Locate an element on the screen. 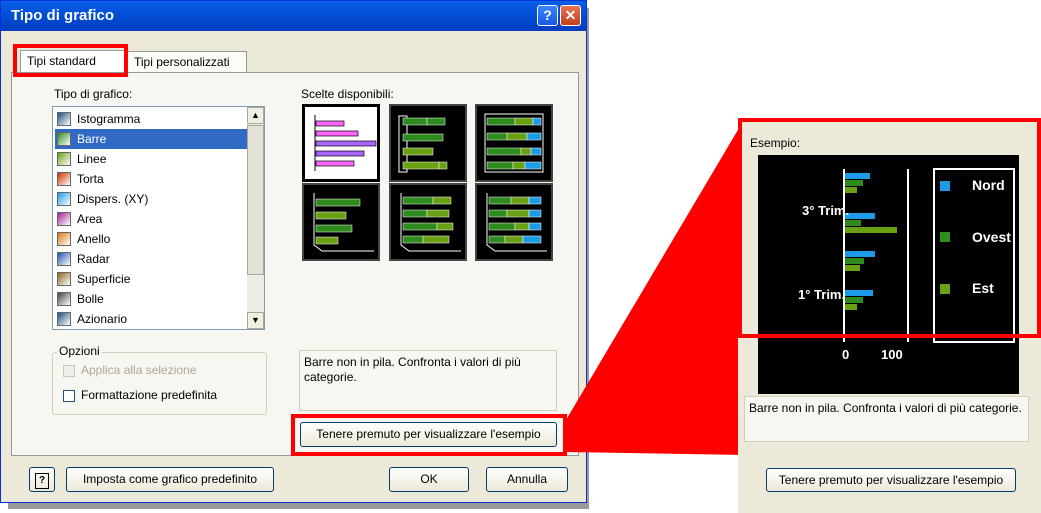  axis-tick-0: 0 is located at coordinates (846, 354).